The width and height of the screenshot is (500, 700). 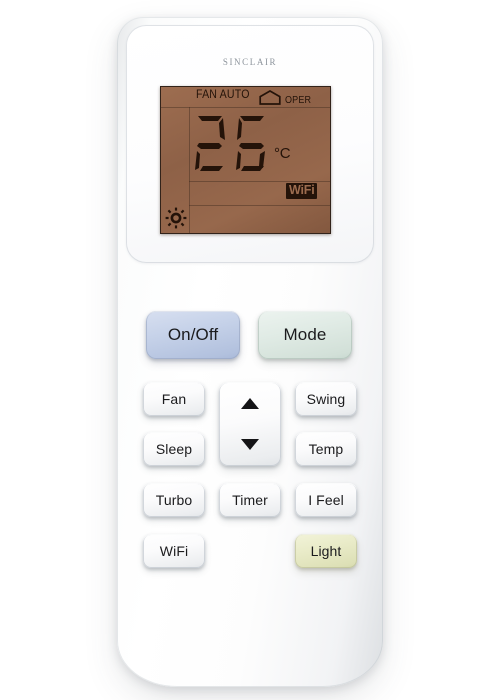 I want to click on lcd-screen-frame: FAN AUTO OPER °C WiFi, so click(x=245, y=160).